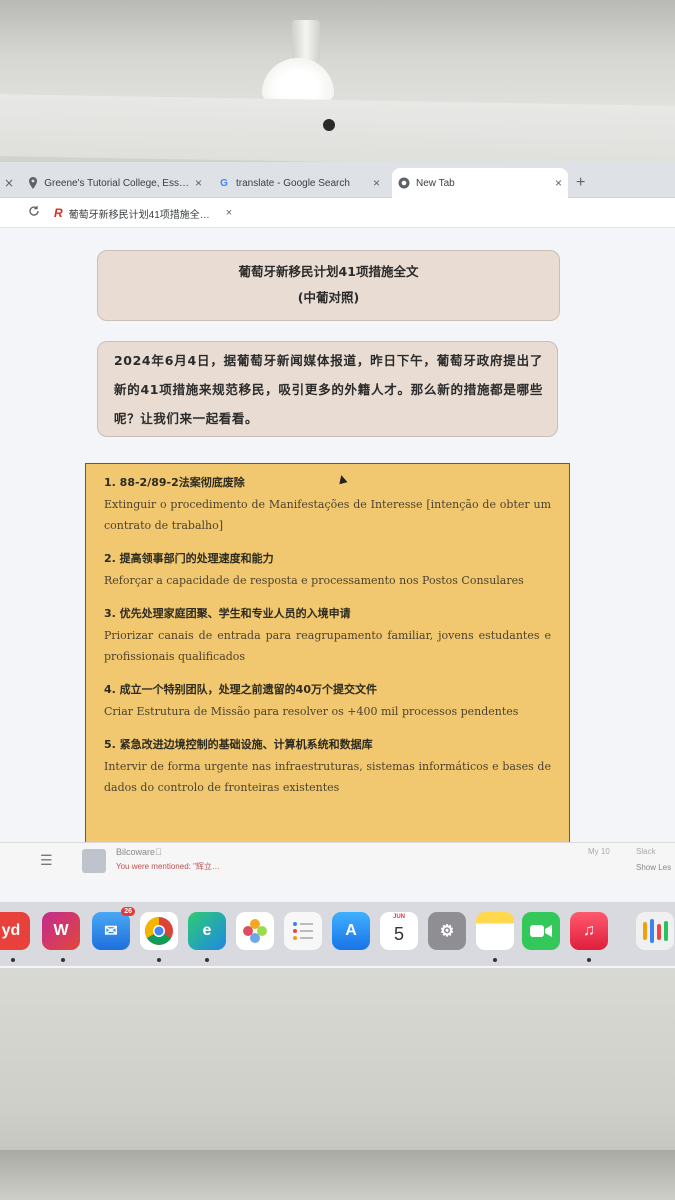  I want to click on wps-icon: W, so click(61, 931).